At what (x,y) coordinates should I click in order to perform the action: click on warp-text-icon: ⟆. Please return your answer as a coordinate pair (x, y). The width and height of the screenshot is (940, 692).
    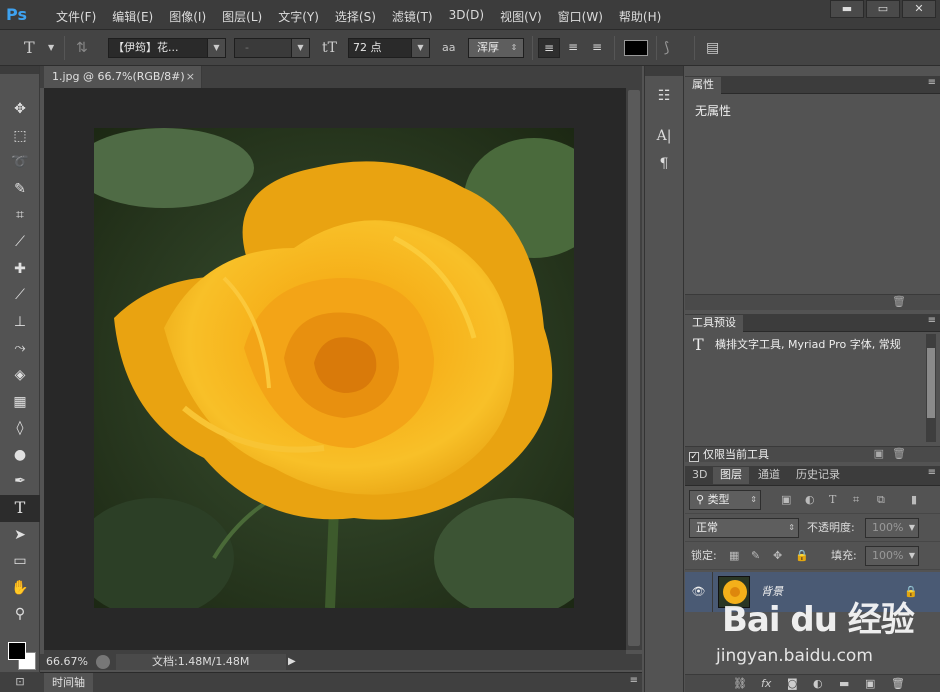
    Looking at the image, I should click on (666, 48).